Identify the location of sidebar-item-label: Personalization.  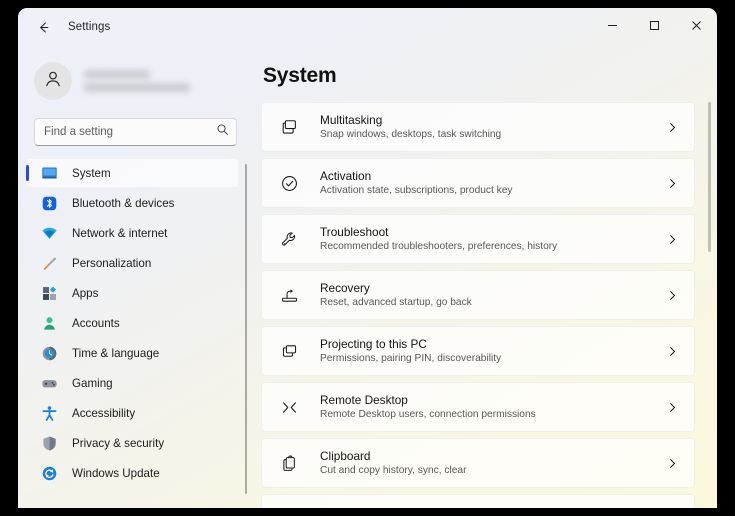
(112, 263).